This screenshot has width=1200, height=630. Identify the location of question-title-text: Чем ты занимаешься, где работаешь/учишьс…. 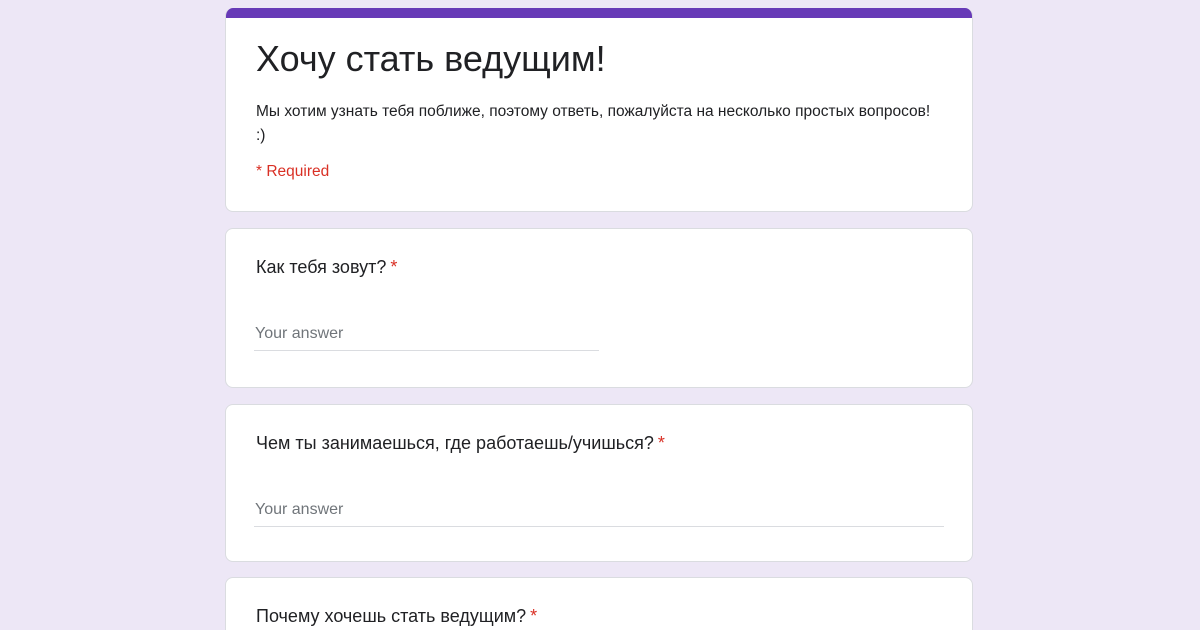
(455, 443).